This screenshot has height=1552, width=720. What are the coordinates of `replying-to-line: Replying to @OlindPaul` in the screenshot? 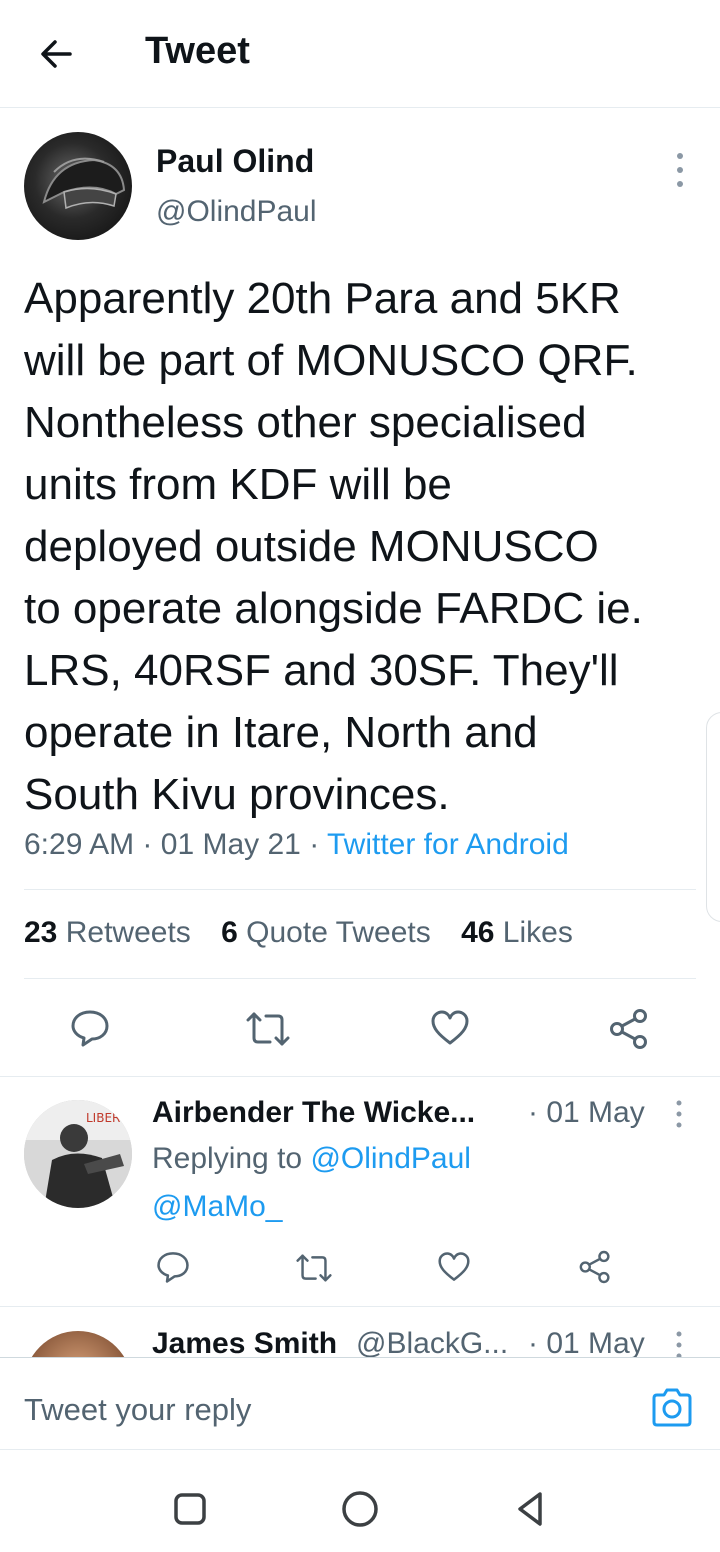 It's located at (311, 1159).